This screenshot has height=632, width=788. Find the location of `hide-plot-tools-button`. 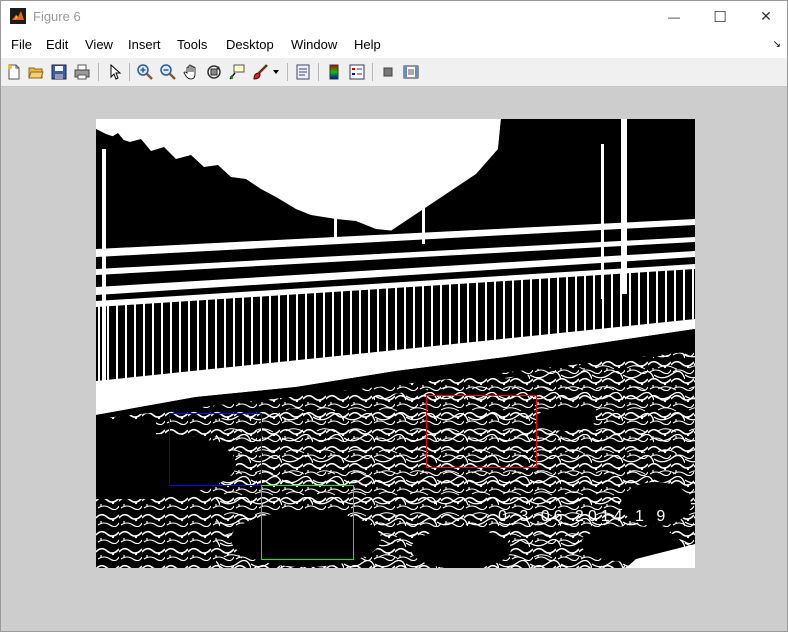

hide-plot-tools-button is located at coordinates (388, 72).